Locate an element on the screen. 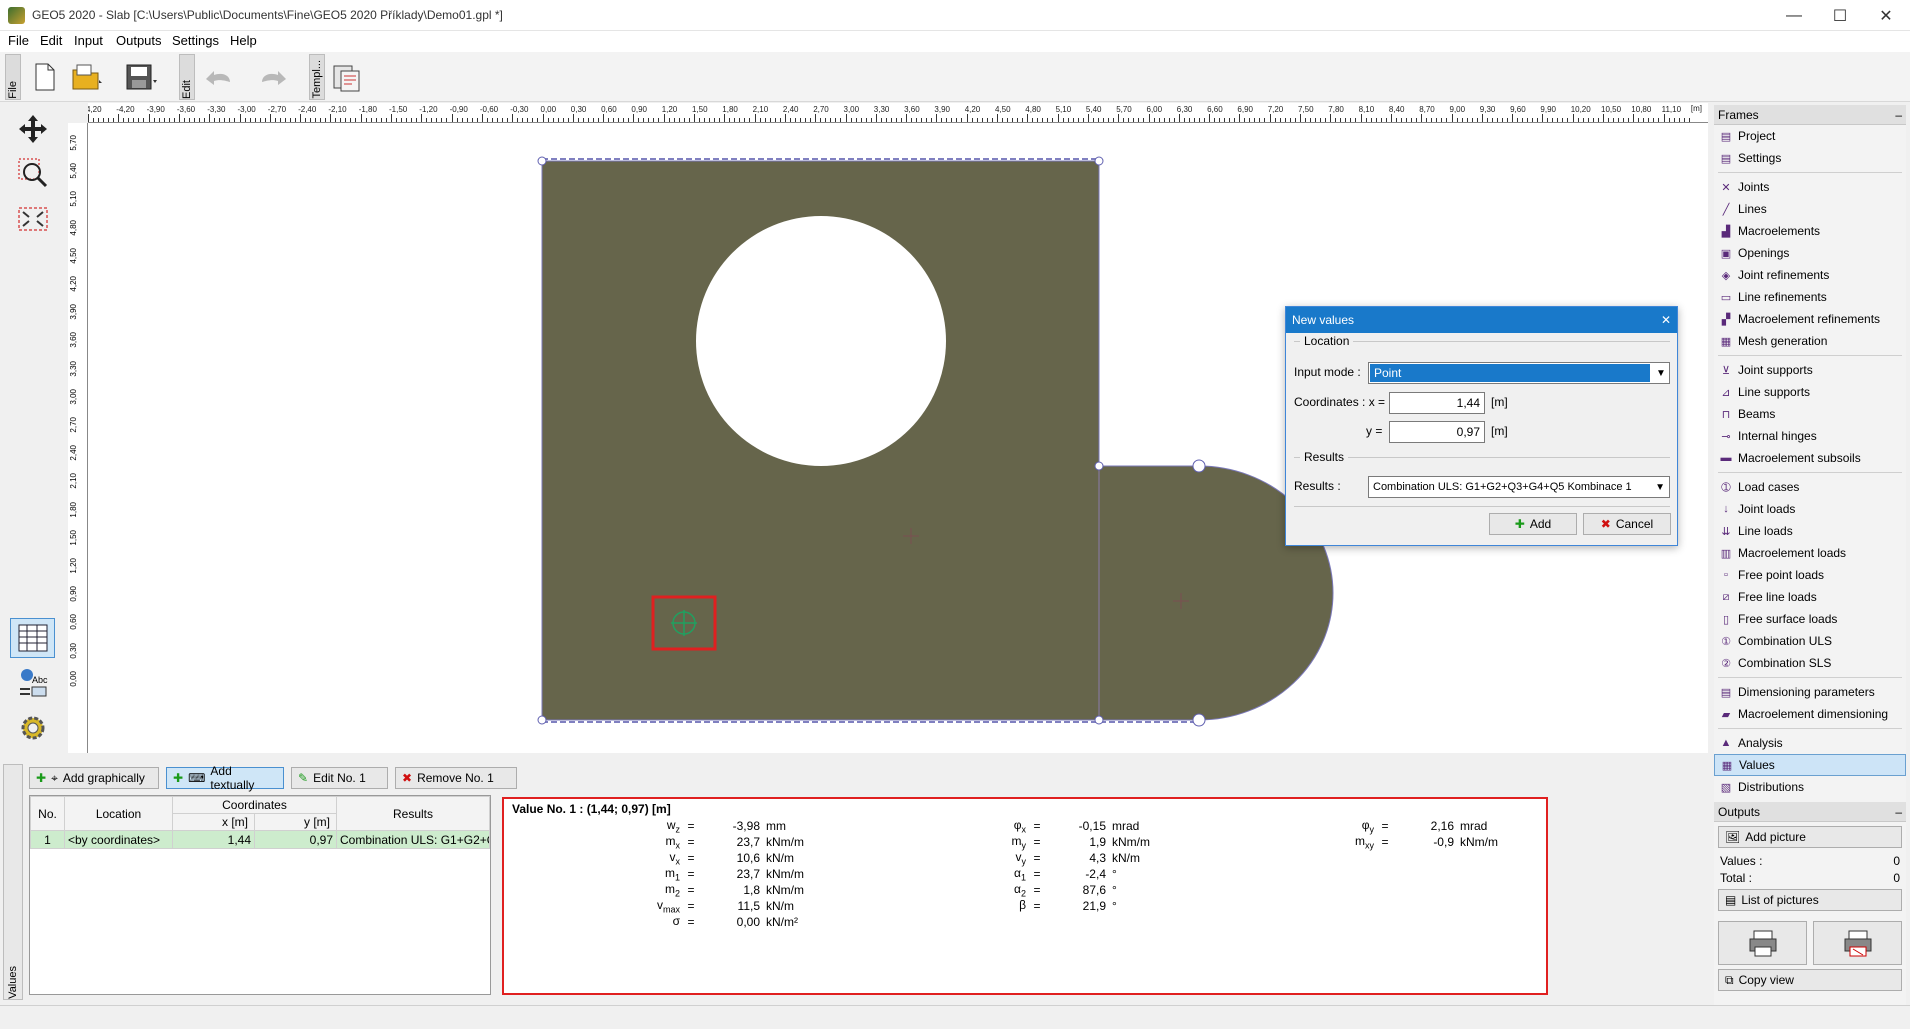  undo-button is located at coordinates (219, 77).